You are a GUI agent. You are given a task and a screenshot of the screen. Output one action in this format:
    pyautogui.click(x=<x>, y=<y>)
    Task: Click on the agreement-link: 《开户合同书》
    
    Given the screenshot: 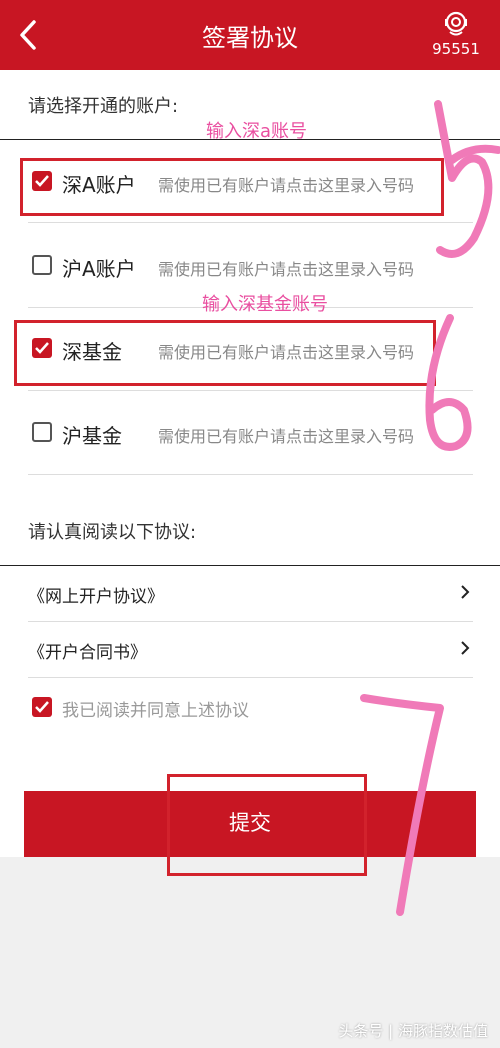 What is the action you would take?
    pyautogui.click(x=87, y=650)
    